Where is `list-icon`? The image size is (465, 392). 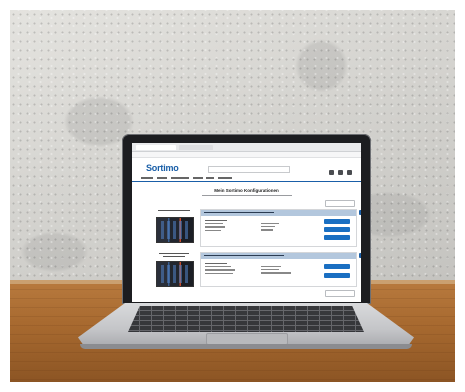 list-icon is located at coordinates (340, 172).